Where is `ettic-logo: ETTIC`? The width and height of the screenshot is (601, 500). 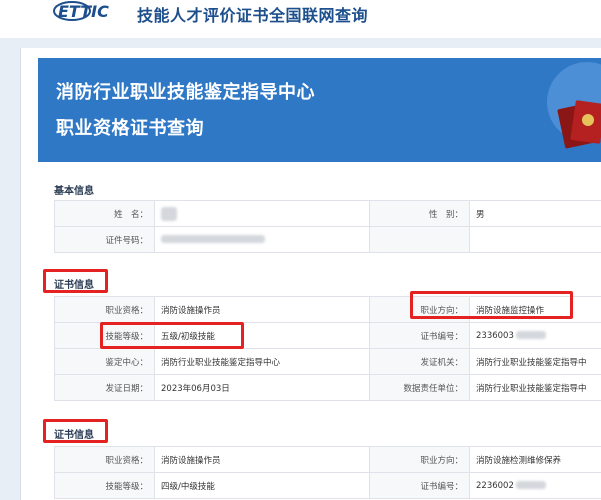
ettic-logo: ETTIC is located at coordinates (81, 11).